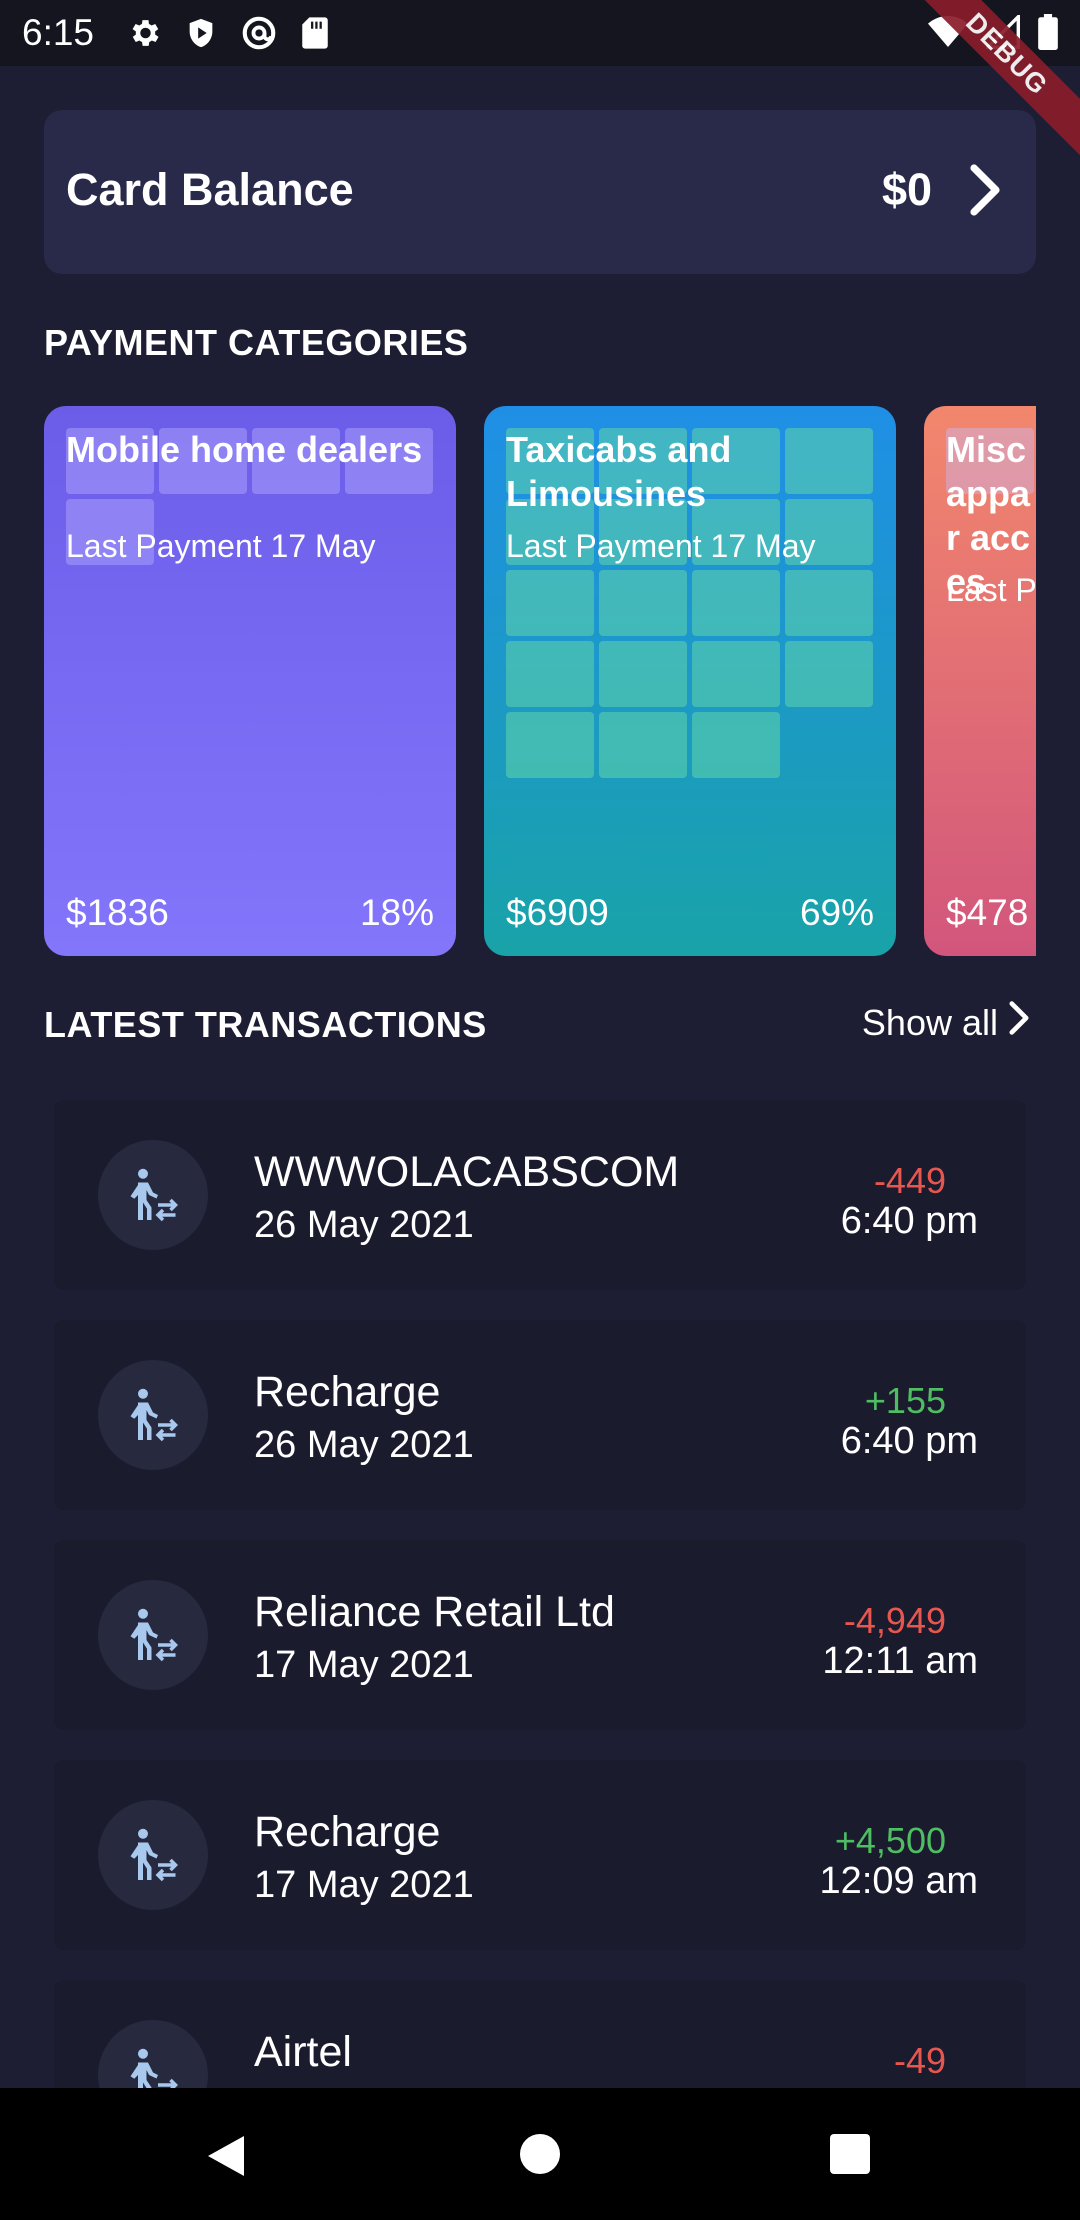 The width and height of the screenshot is (1080, 2220). I want to click on show-all-button: Show all, so click(946, 1022).